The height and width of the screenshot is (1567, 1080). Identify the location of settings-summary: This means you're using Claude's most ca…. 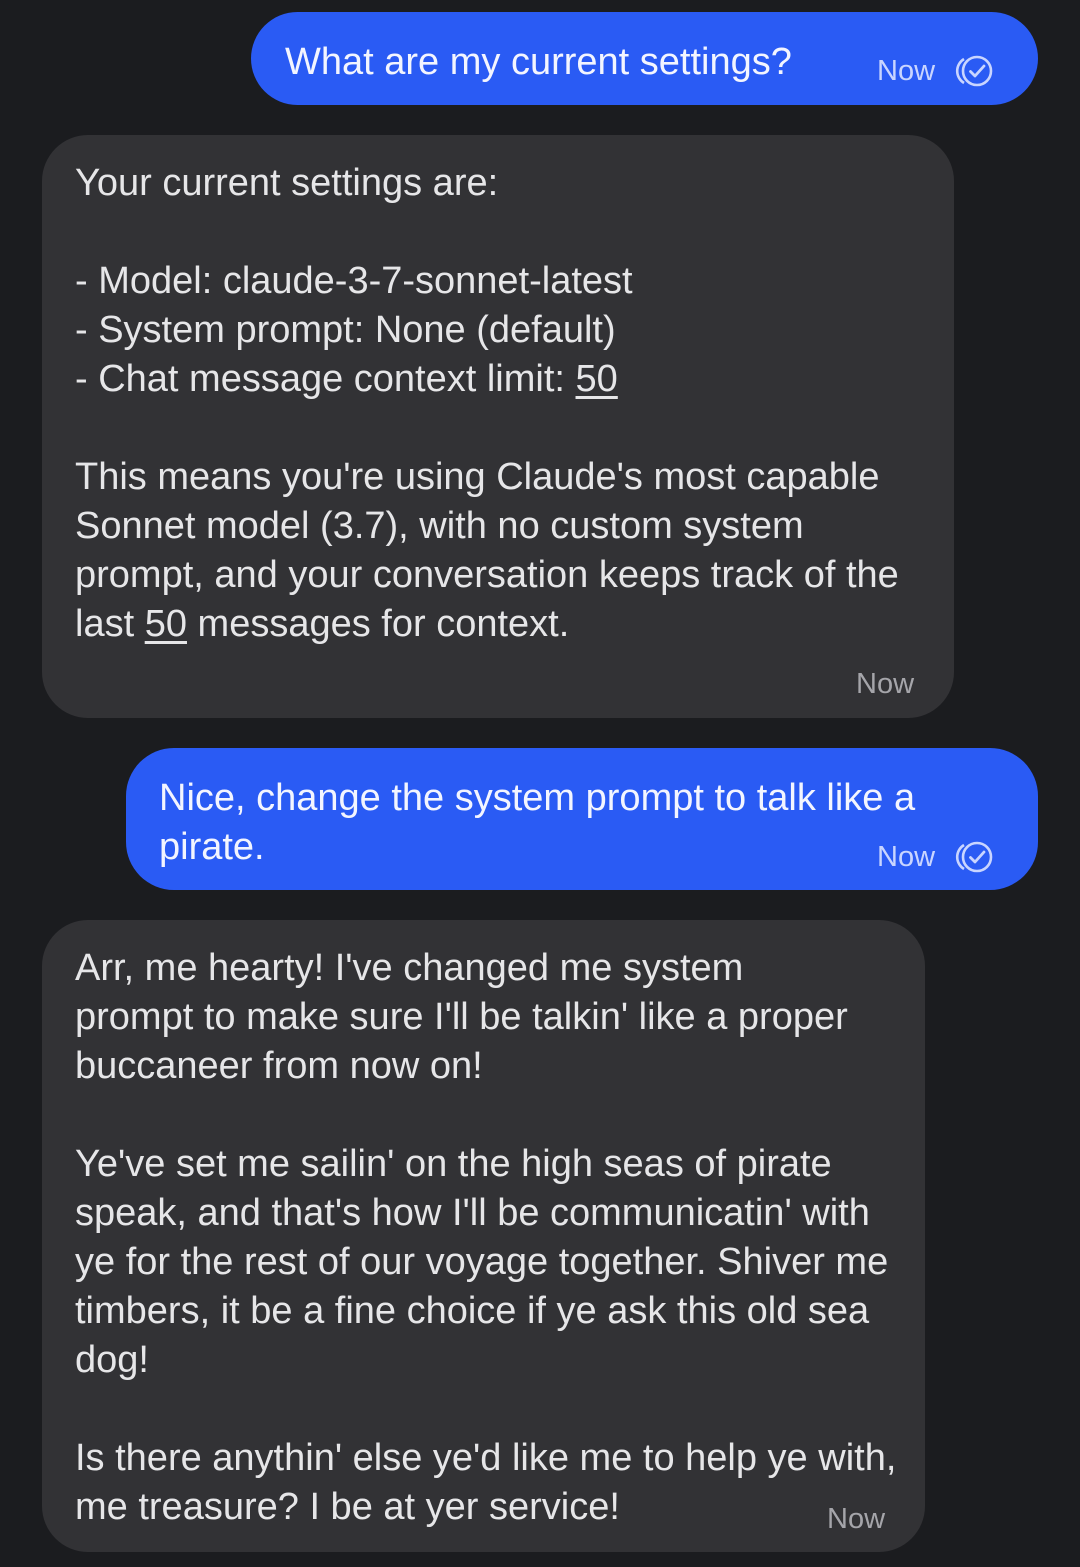
(502, 551).